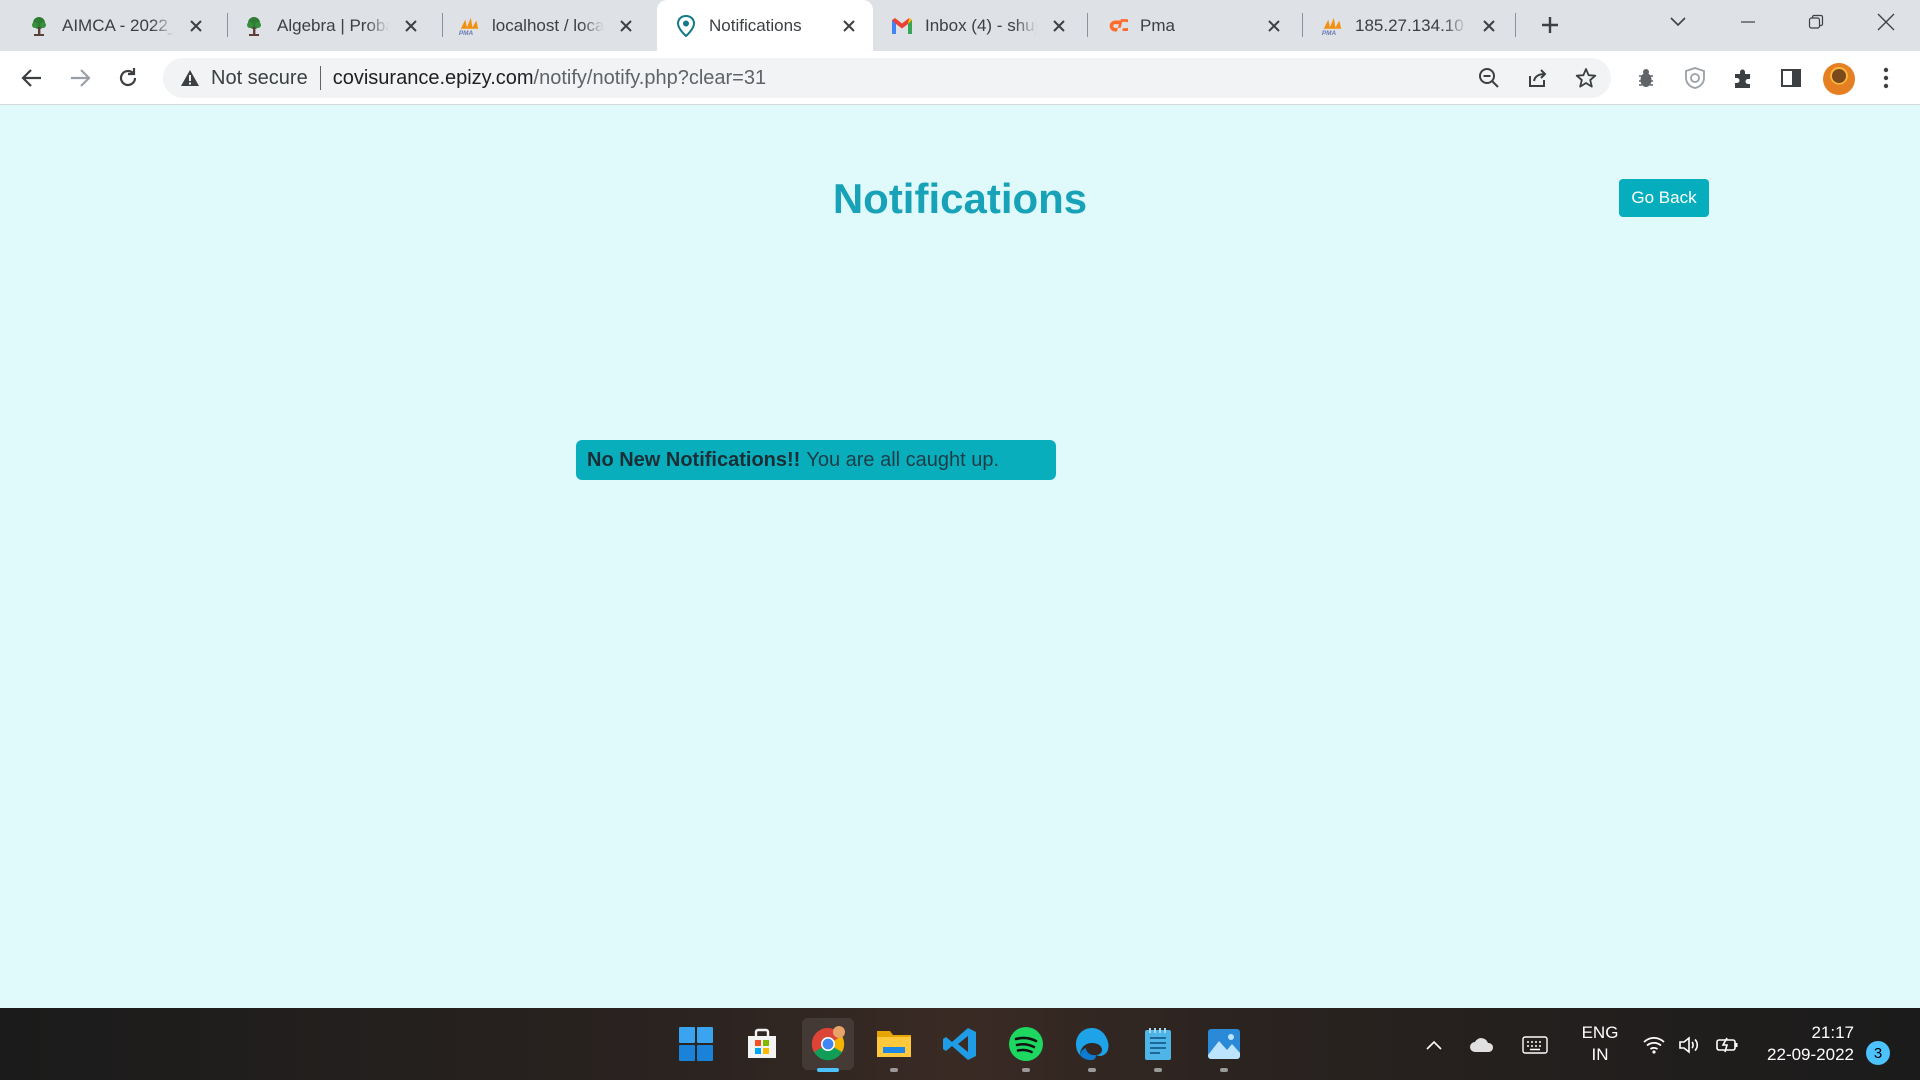  I want to click on tab-title: Inbox (4) - shuj, so click(981, 25).